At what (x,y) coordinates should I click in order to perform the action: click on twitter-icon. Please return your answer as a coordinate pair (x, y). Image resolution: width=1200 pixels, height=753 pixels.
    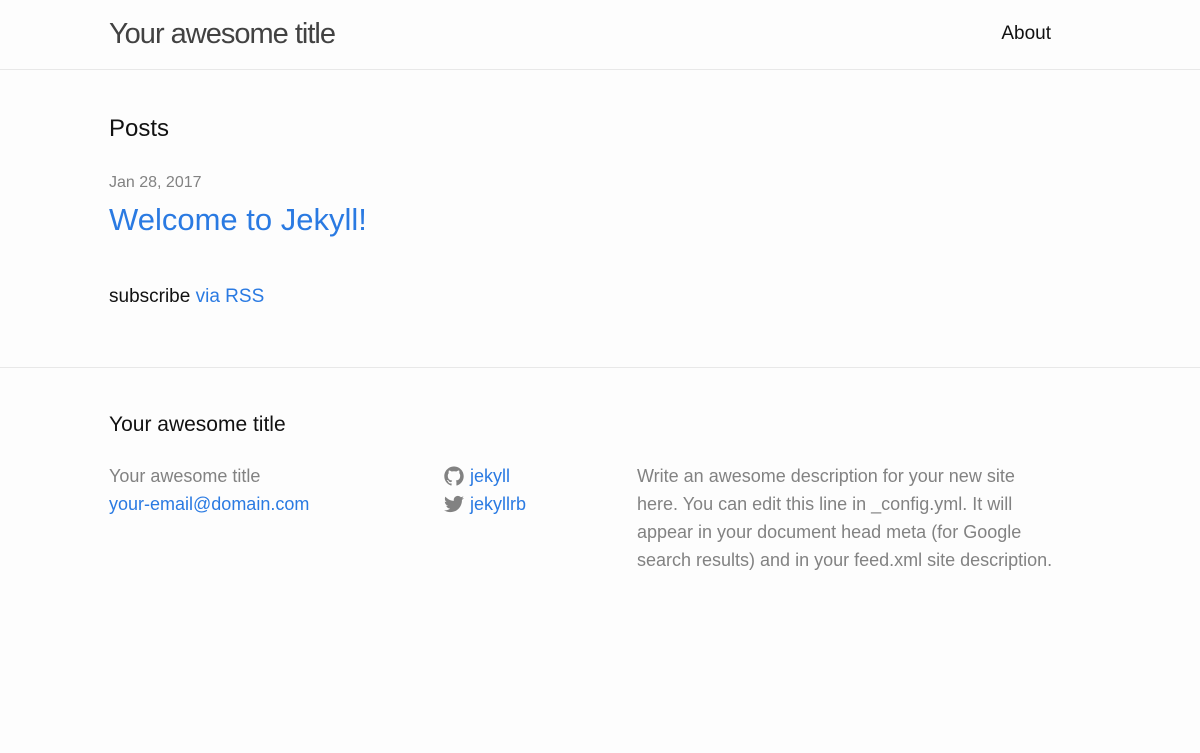
    Looking at the image, I should click on (454, 504).